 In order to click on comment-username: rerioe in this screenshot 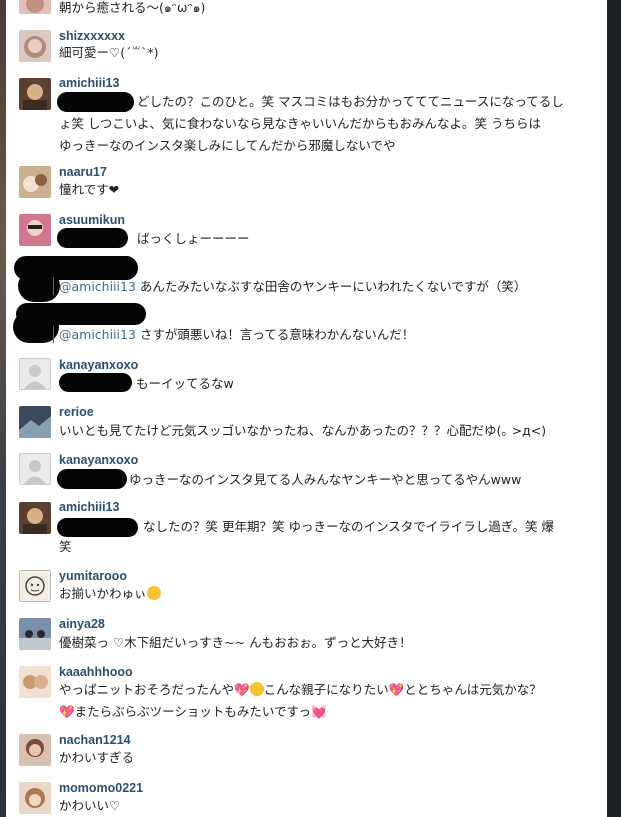, I will do `click(76, 412)`.